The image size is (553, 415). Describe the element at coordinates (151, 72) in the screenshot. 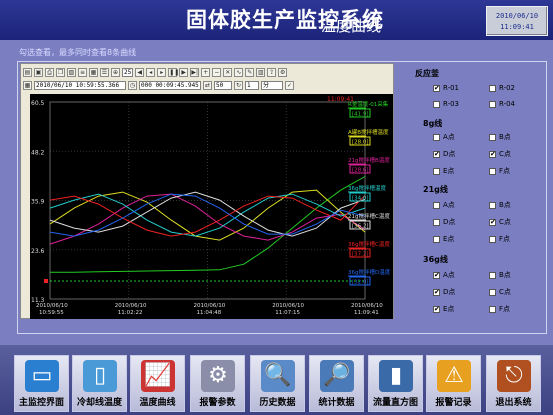

I see `rewind-icon: ◂` at that location.